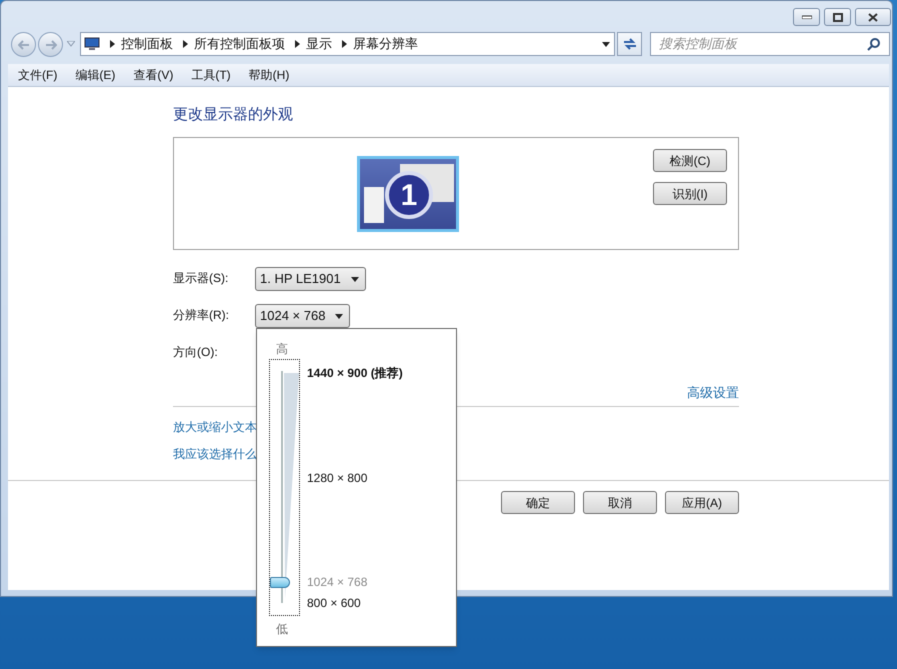 Image resolution: width=897 pixels, height=669 pixels. I want to click on back-arrow-icon, so click(24, 45).